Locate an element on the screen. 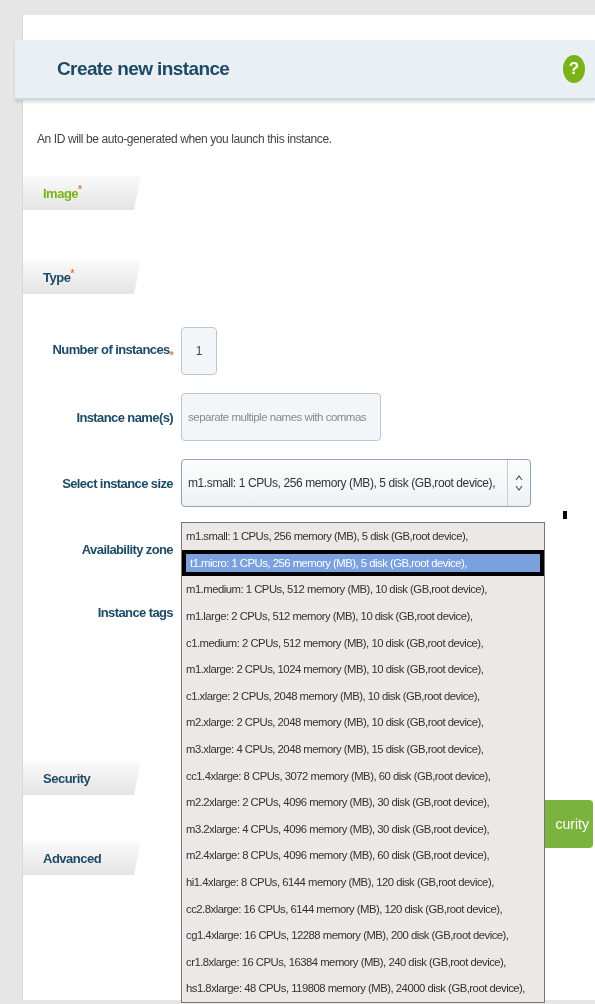 The height and width of the screenshot is (1004, 595). dropdown-option: m1.large: 2 CPUs, 512 memory (MB), 10 disk (GB,root device), is located at coordinates (363, 616).